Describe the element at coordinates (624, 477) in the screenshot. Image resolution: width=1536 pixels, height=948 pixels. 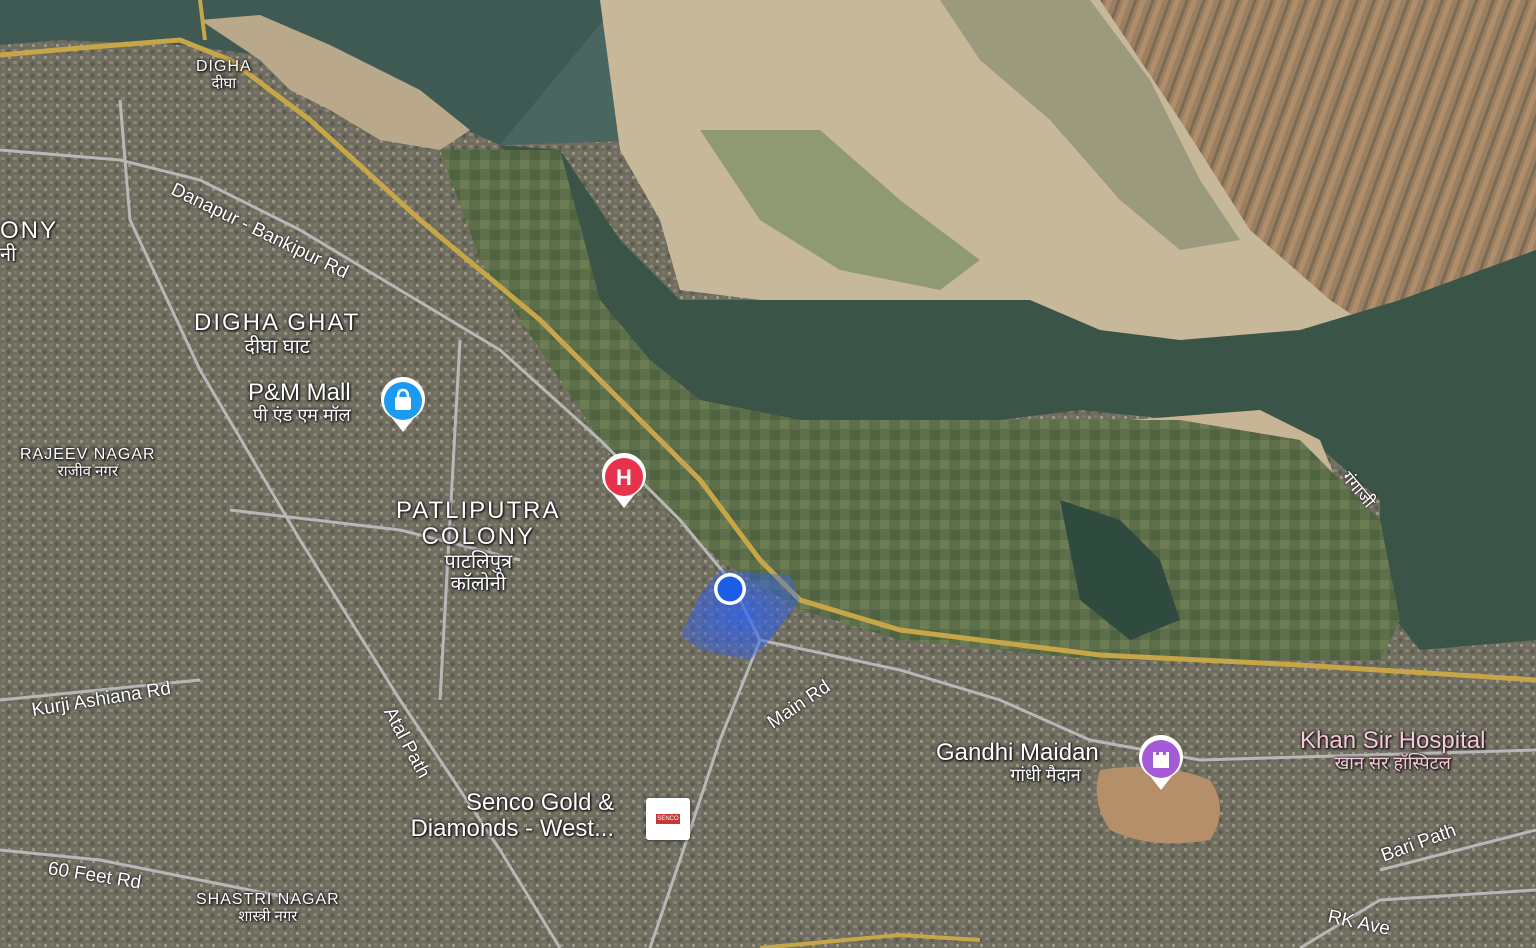
I see `hospital-letter: H` at that location.